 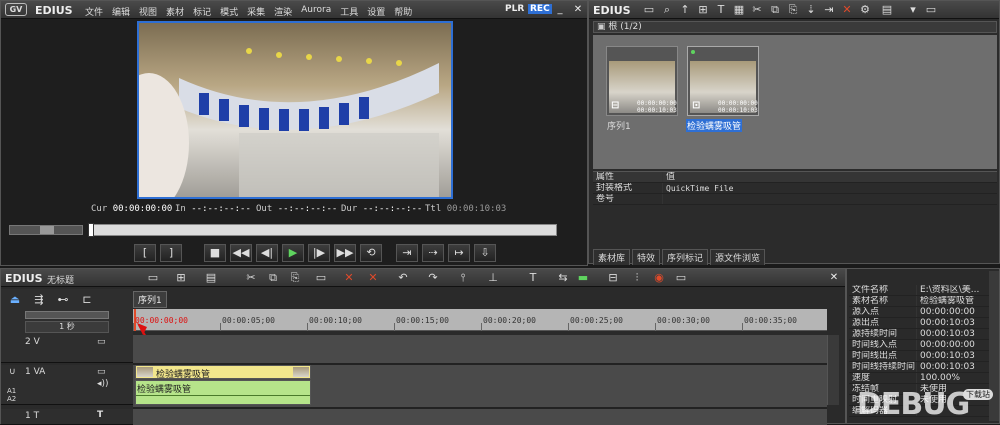 What do you see at coordinates (229, 11) in the screenshot?
I see `menu-item: 模式` at bounding box center [229, 11].